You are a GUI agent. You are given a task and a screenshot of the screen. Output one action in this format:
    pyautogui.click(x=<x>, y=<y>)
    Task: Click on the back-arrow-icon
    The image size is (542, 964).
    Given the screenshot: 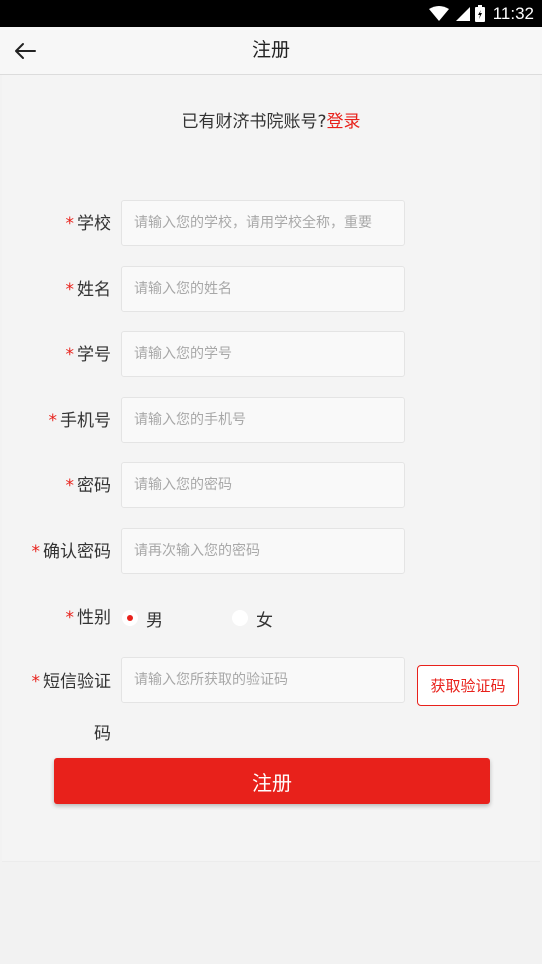 What is the action you would take?
    pyautogui.click(x=25, y=51)
    